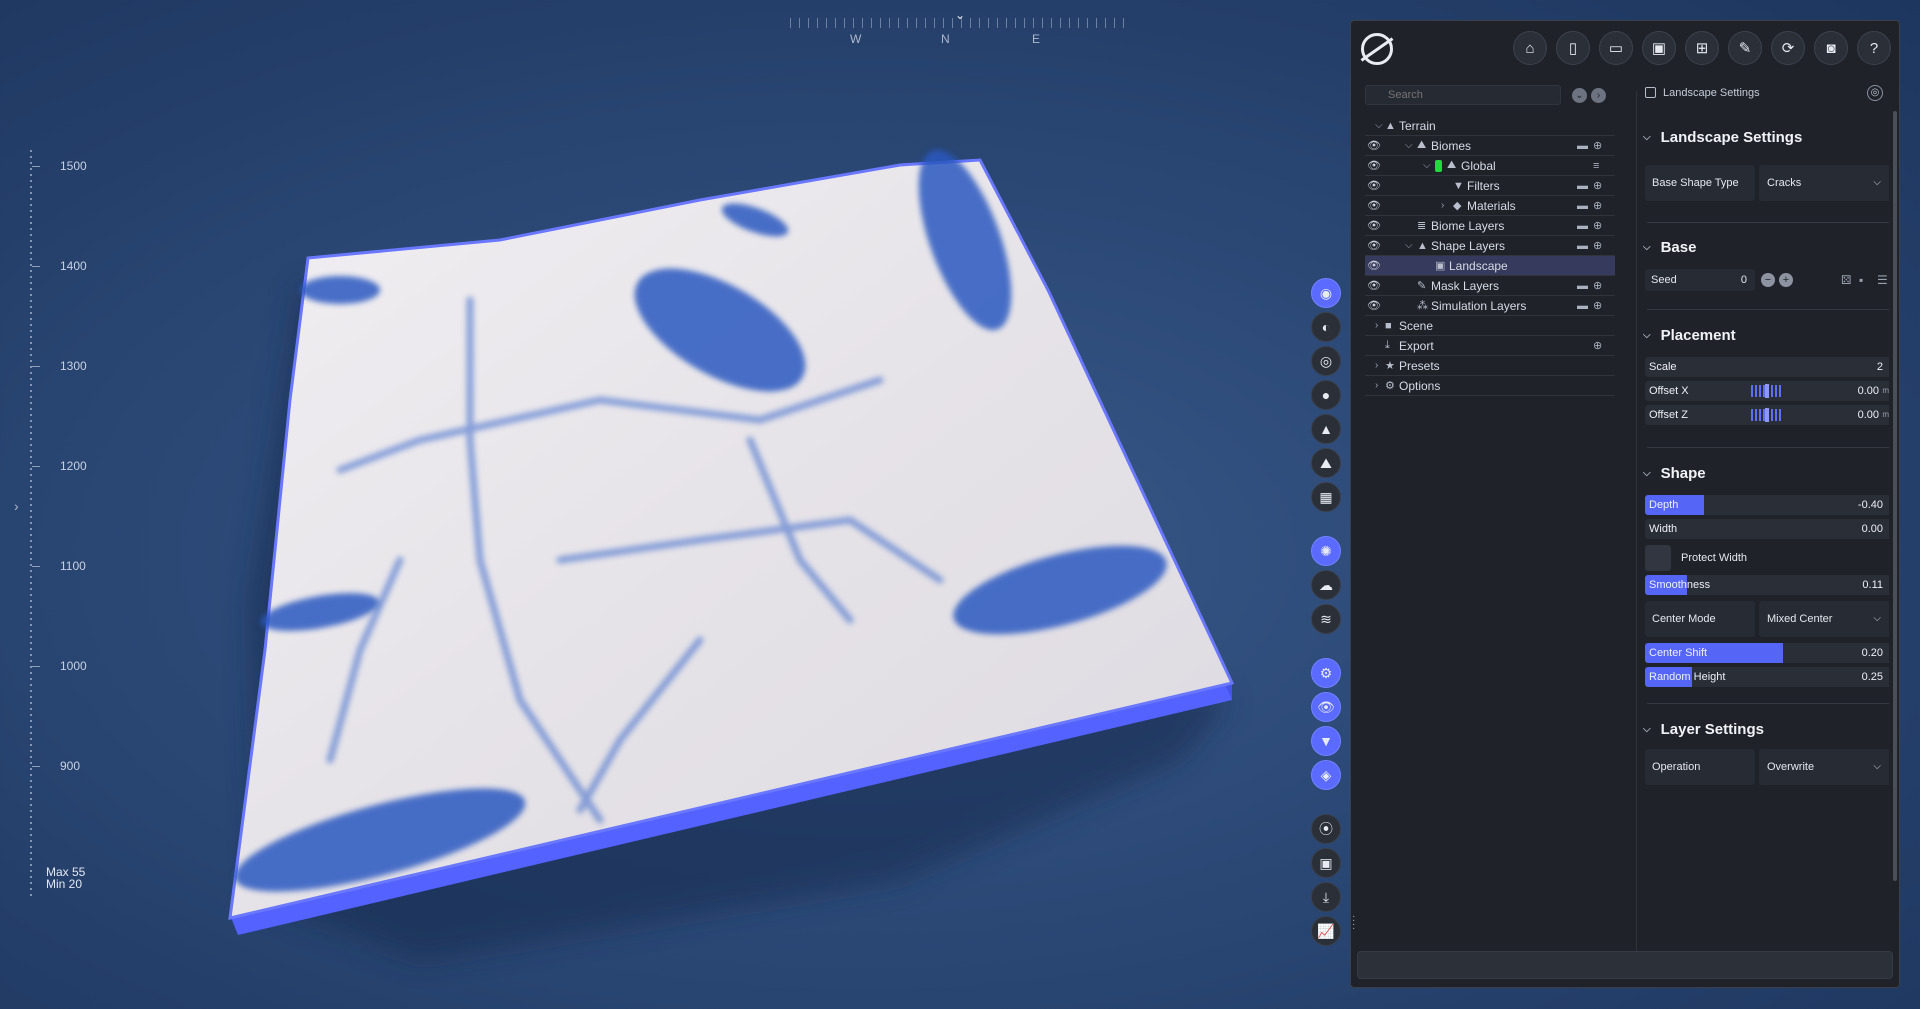 The width and height of the screenshot is (1920, 1009). What do you see at coordinates (1767, 505) in the screenshot?
I see `depth-slider: Depth -0.40` at bounding box center [1767, 505].